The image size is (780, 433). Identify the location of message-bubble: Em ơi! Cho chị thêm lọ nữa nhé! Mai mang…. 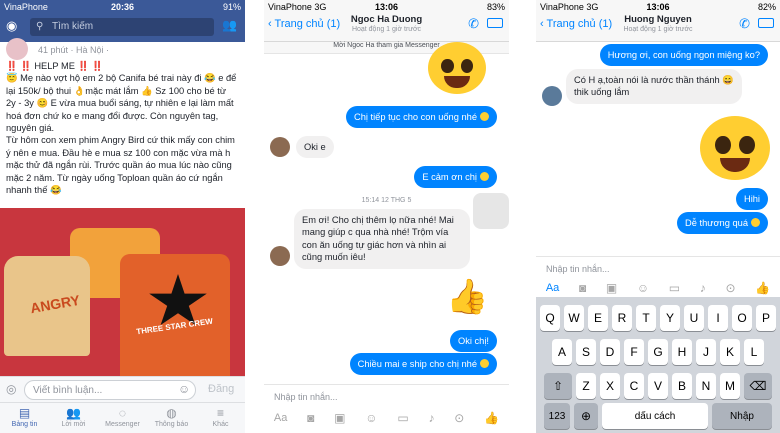
(382, 239).